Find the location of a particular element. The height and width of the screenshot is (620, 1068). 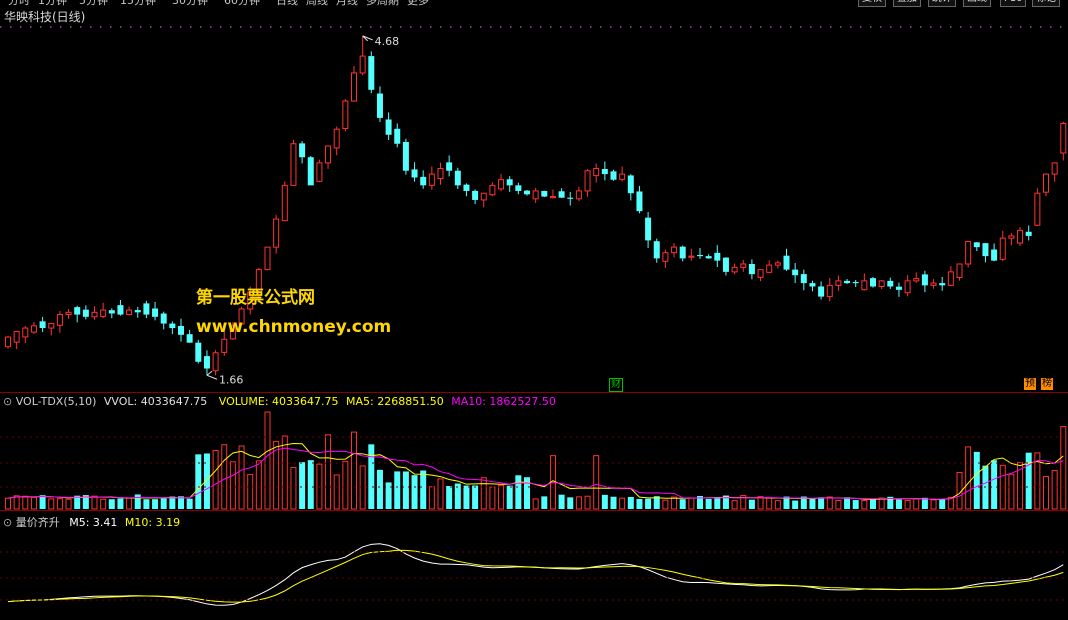

high-price-label: 4.68 is located at coordinates (387, 41).